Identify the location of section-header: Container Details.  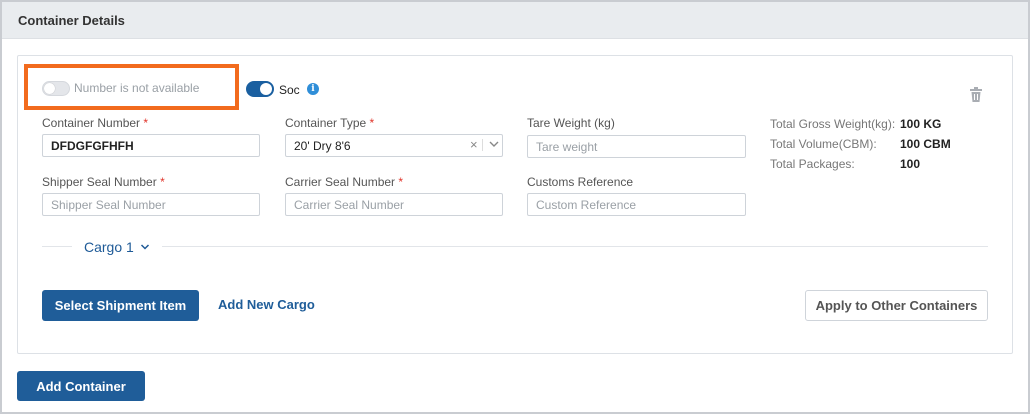
(515, 20).